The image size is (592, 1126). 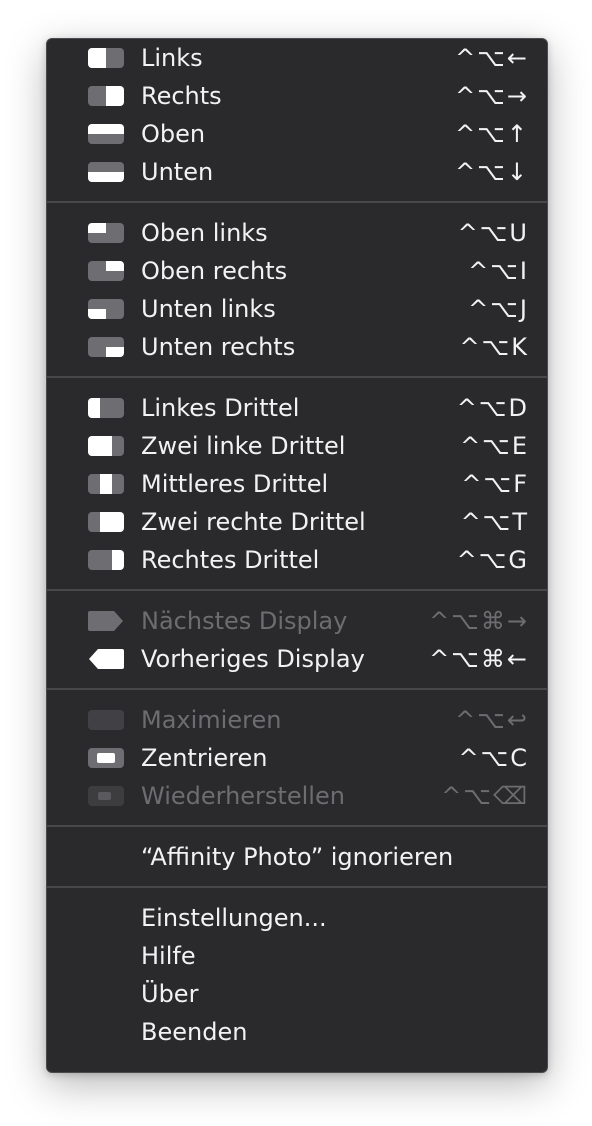 I want to click on left-two-thirds-icon, so click(x=106, y=446).